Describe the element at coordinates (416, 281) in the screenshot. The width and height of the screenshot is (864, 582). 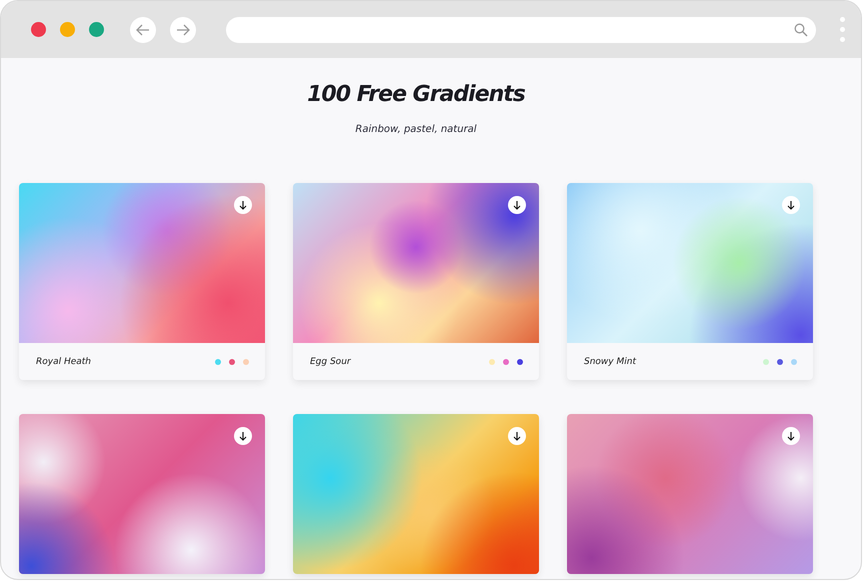
I see `gradient-card: Egg Sour` at that location.